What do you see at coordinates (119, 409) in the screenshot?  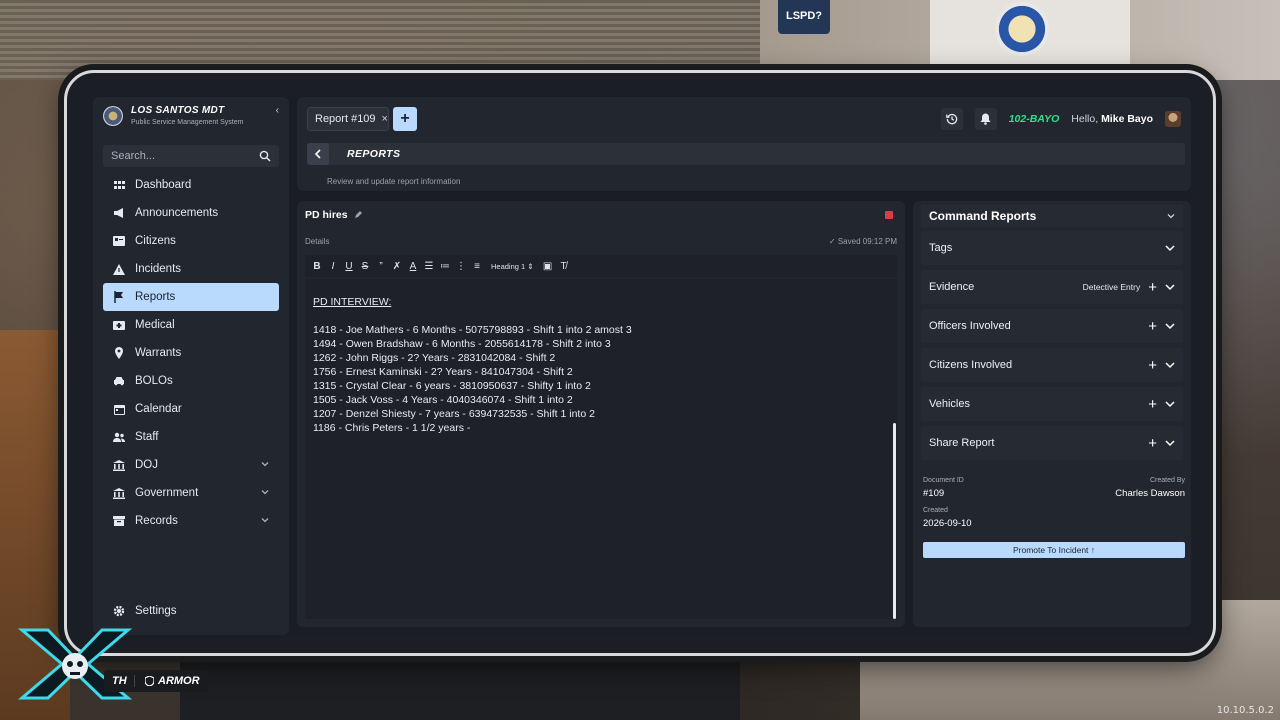 I see `calendar-icon` at bounding box center [119, 409].